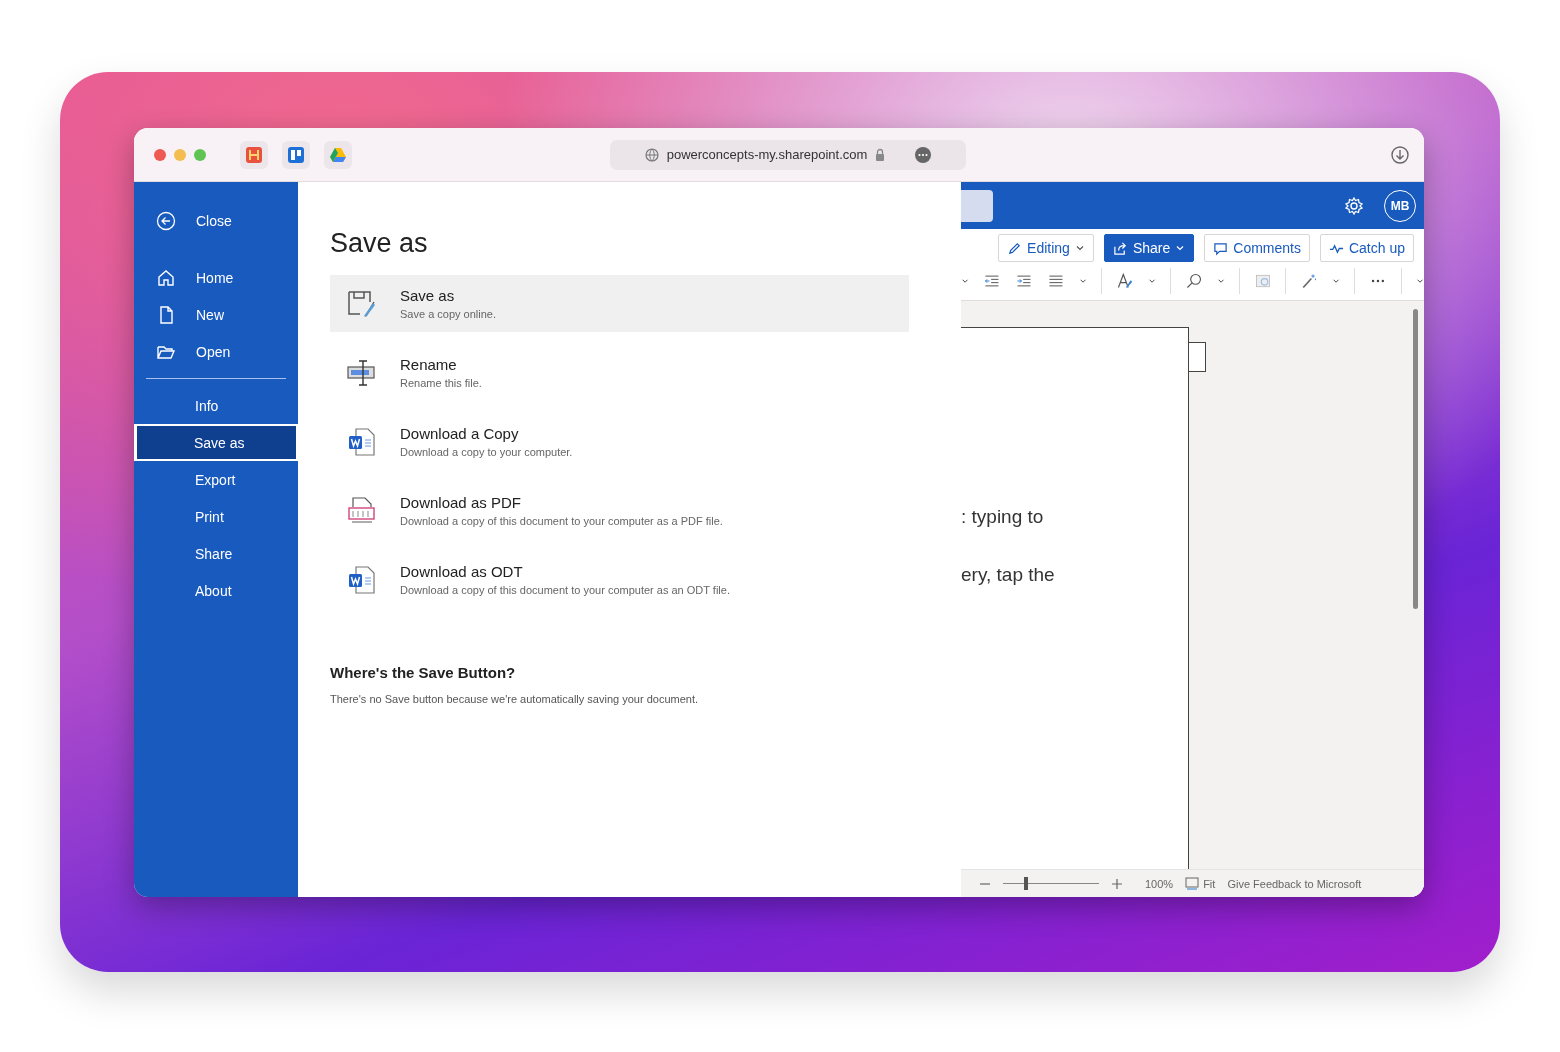 Image resolution: width=1560 pixels, height=1052 pixels. What do you see at coordinates (216, 590) in the screenshot?
I see `sidebar-item: About` at bounding box center [216, 590].